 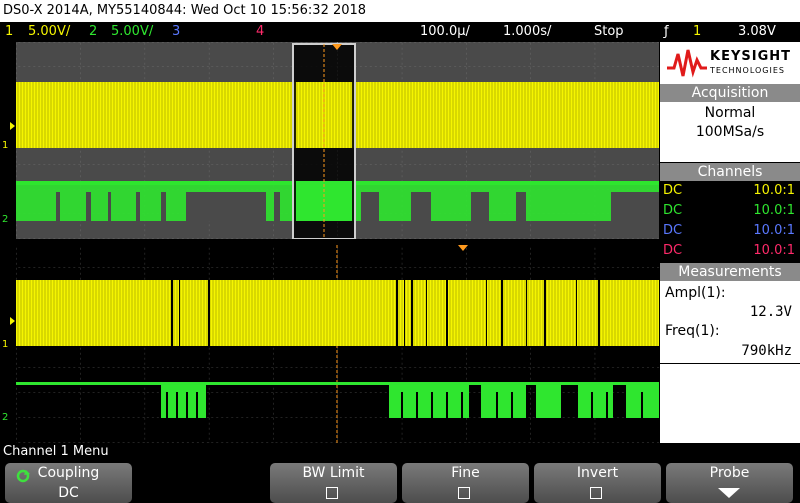 I want to click on probe-softkey: Probe, so click(x=729, y=483).